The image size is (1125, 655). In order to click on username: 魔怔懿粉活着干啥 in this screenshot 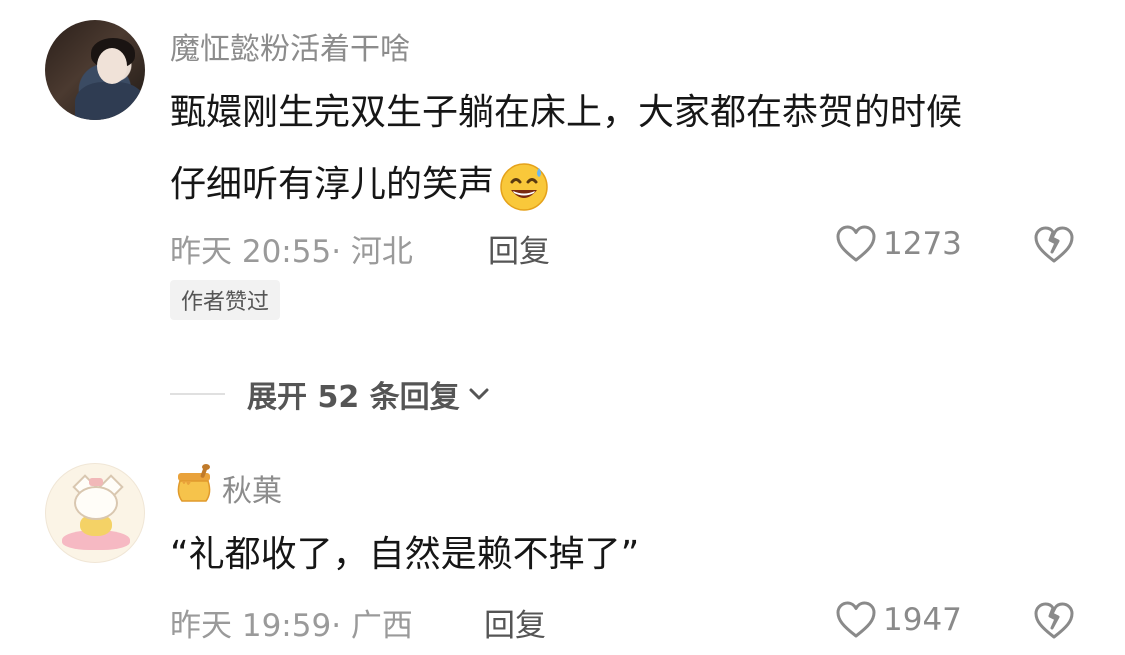, I will do `click(290, 46)`.